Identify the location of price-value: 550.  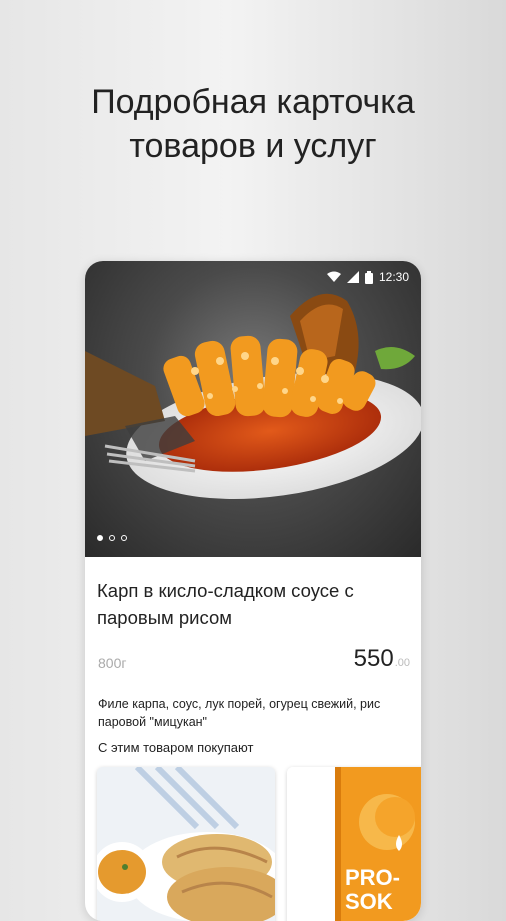
(373, 658).